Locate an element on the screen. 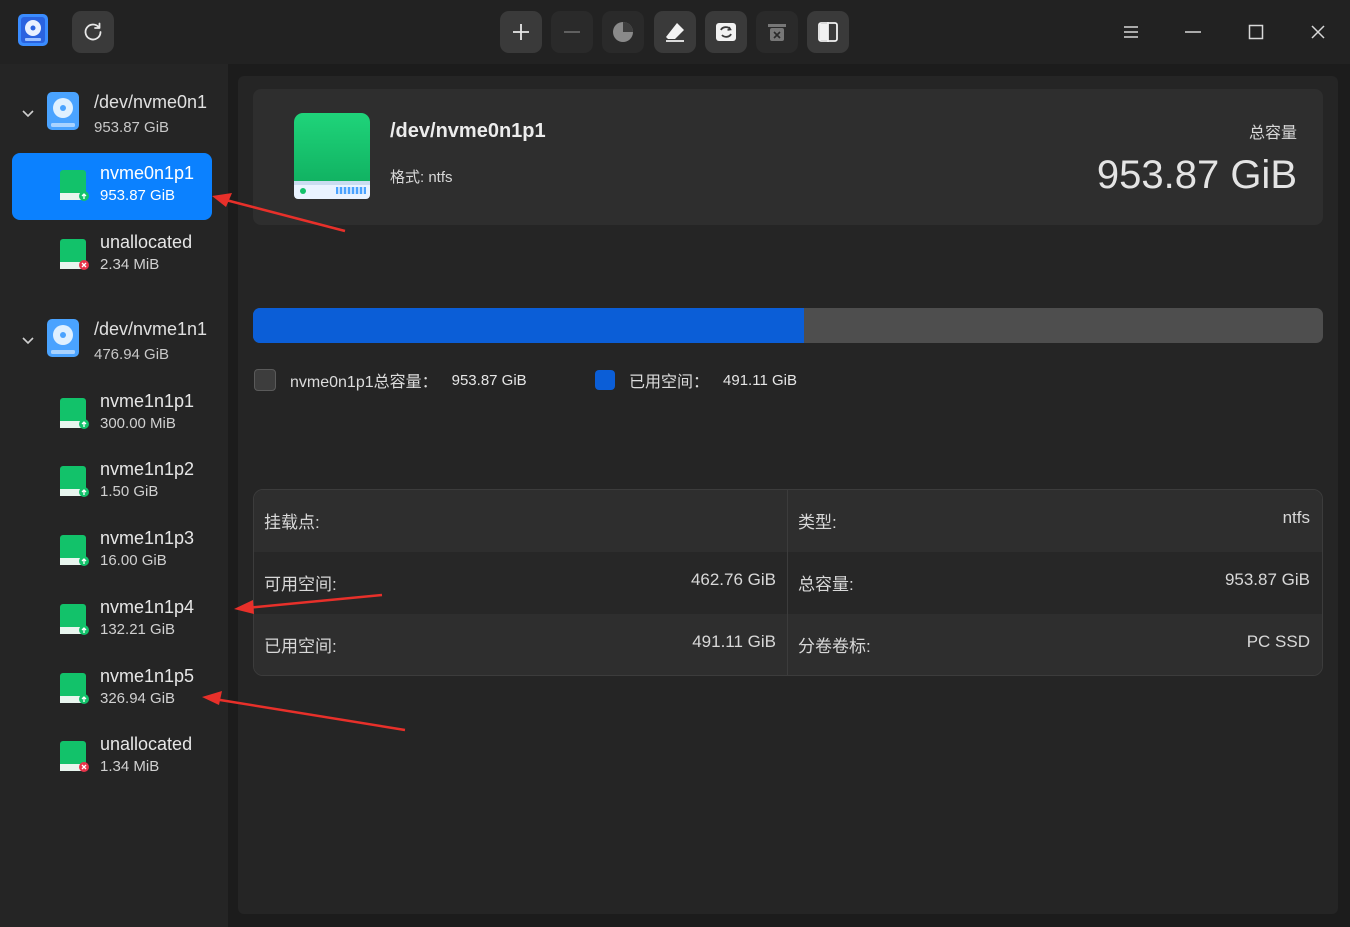 The height and width of the screenshot is (927, 1350). minimize-icon is located at coordinates (1193, 32).